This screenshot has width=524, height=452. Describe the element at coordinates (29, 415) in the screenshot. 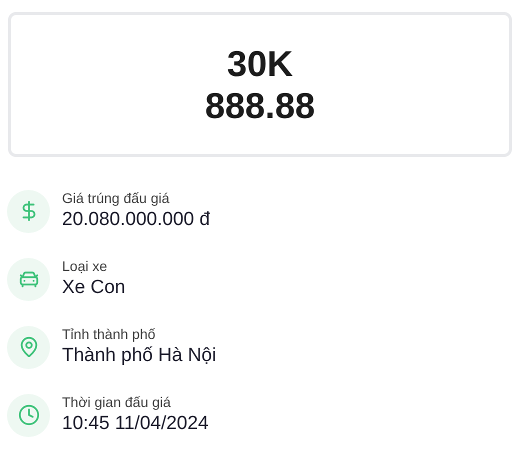

I see `clock-icon` at that location.